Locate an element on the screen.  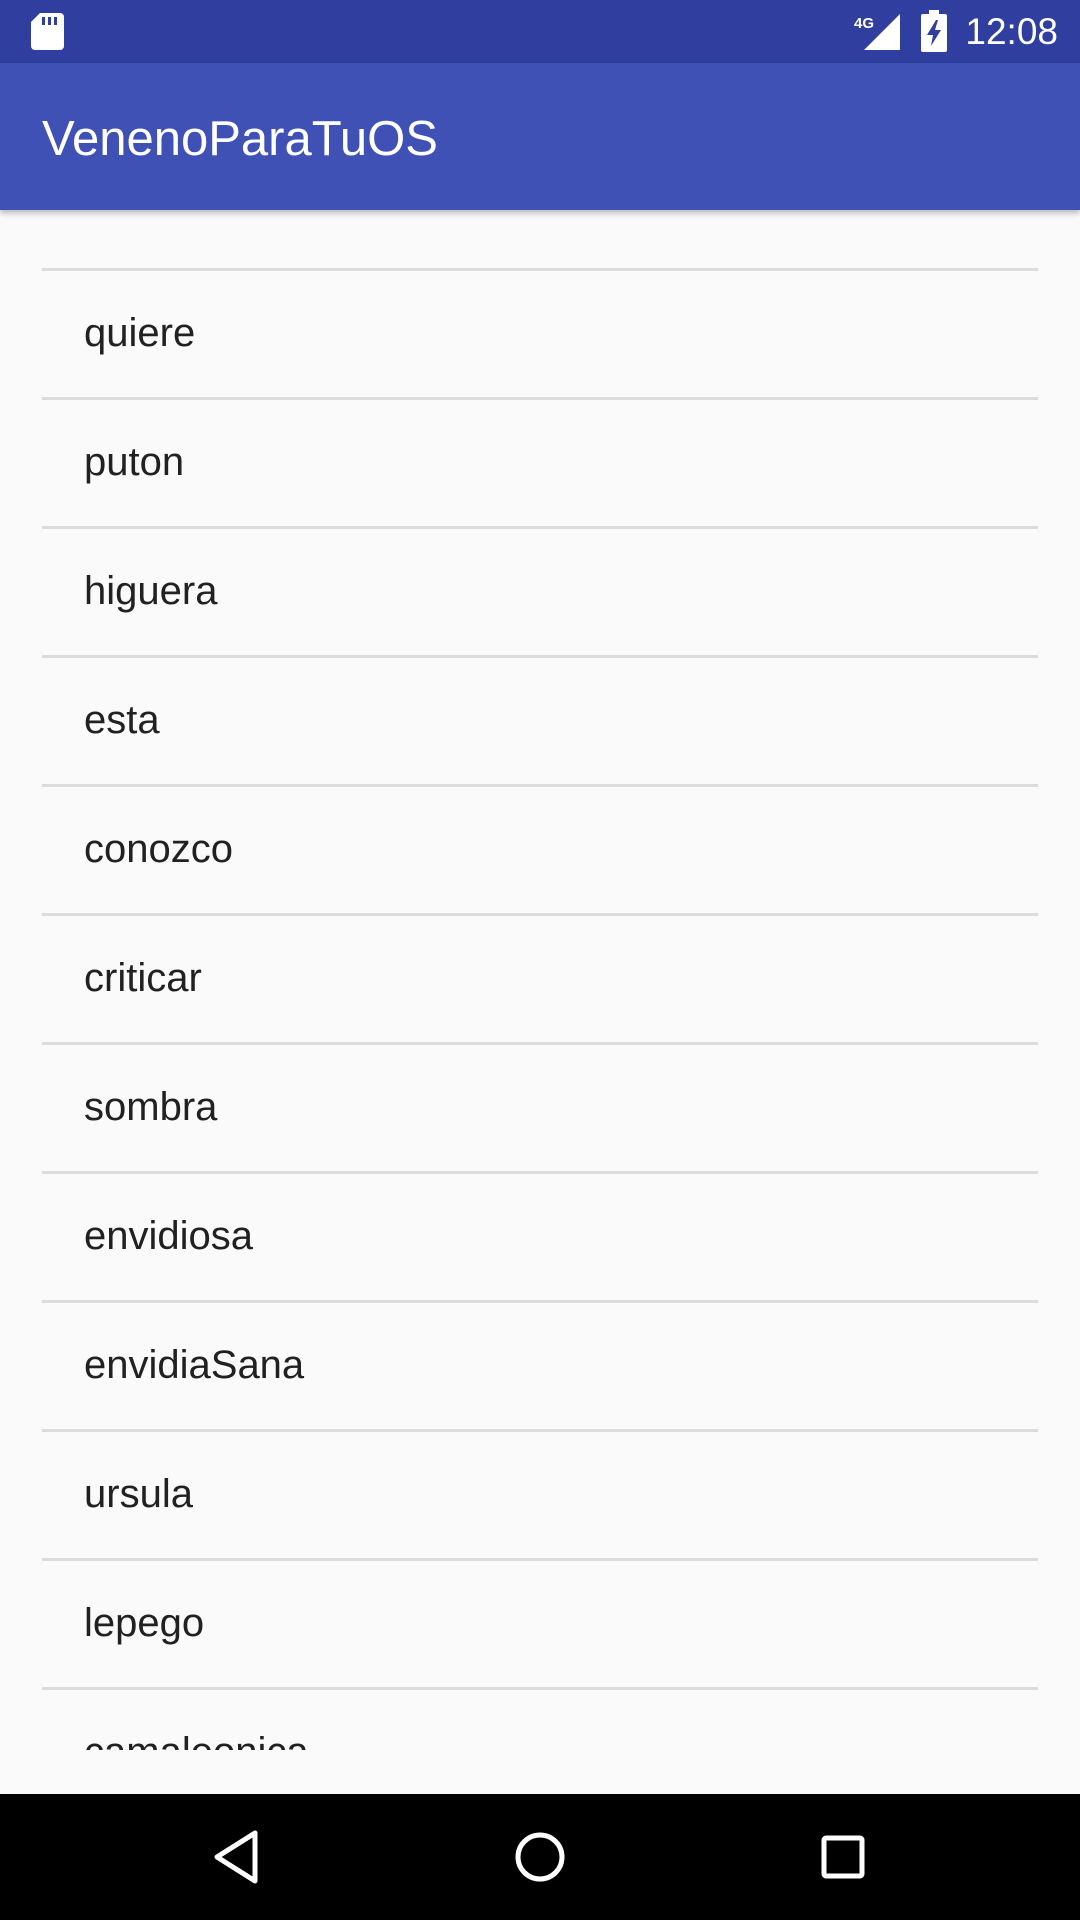
list-item: envidiaSana is located at coordinates (540, 1367).